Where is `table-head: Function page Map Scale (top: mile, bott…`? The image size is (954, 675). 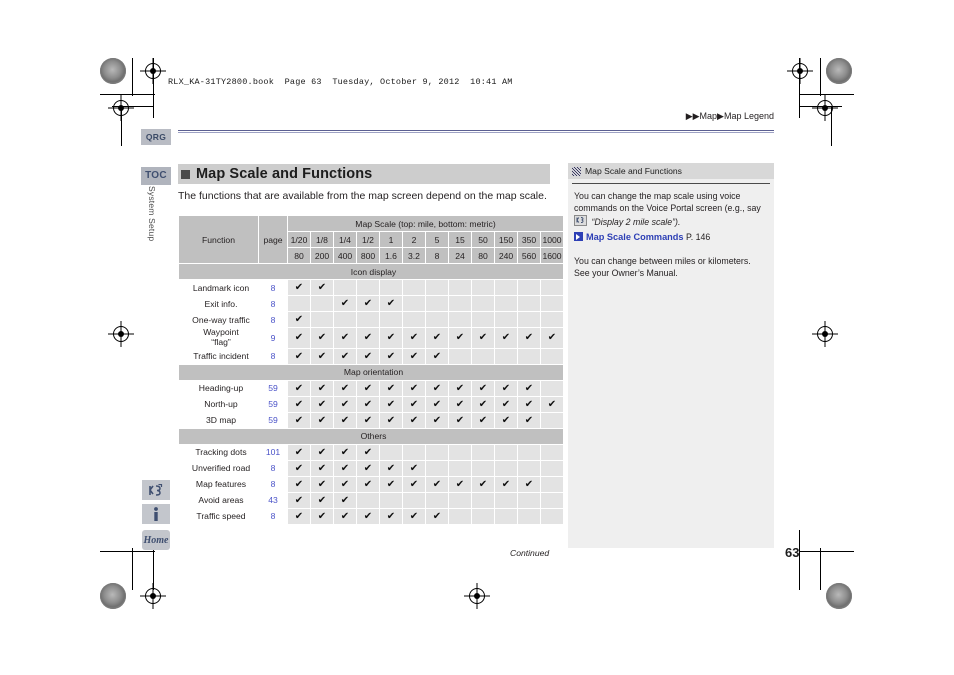 table-head: Function page Map Scale (top: mile, bott… is located at coordinates (371, 239).